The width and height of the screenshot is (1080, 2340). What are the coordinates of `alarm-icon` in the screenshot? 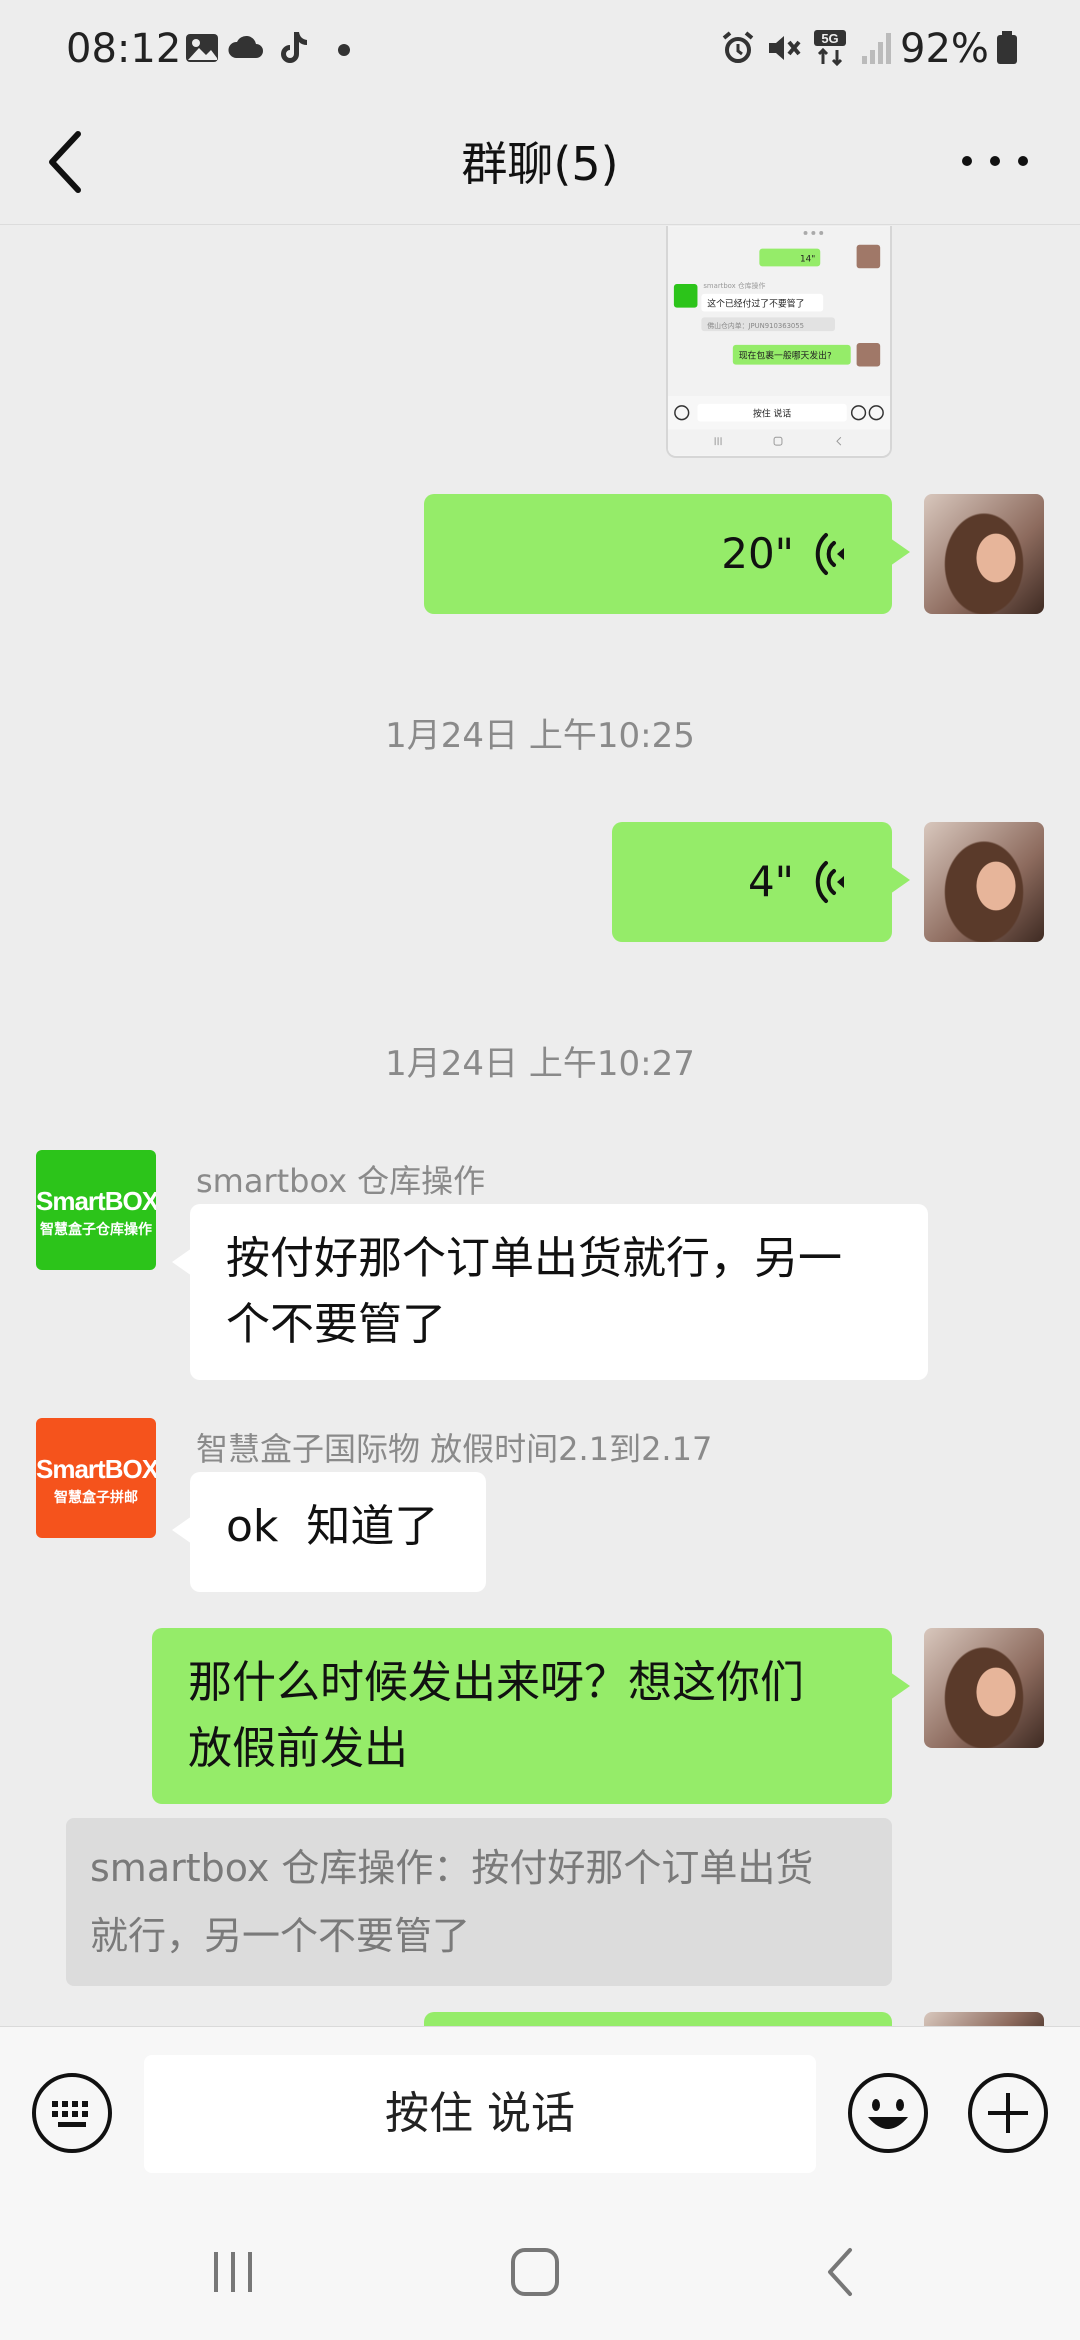 It's located at (738, 47).